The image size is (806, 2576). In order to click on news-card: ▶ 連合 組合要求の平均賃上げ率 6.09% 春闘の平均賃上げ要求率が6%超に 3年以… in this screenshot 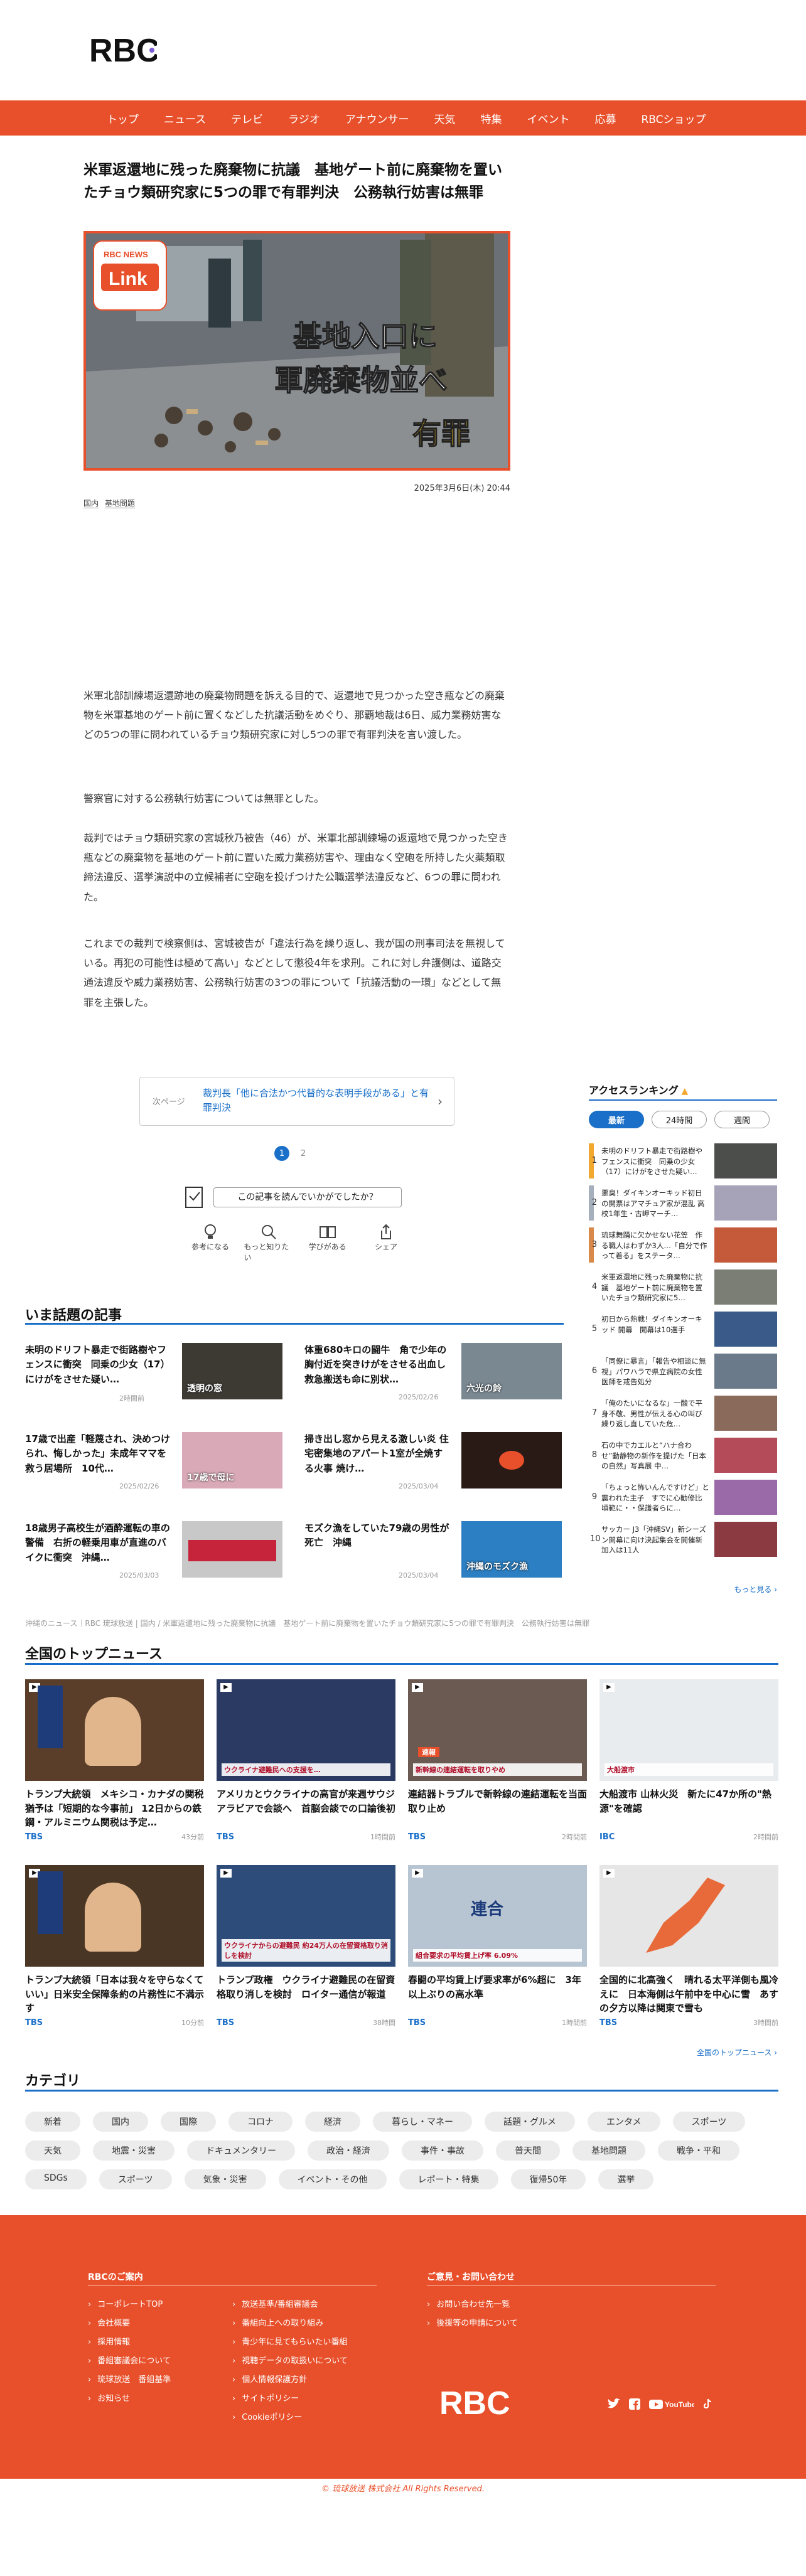, I will do `click(497, 1946)`.